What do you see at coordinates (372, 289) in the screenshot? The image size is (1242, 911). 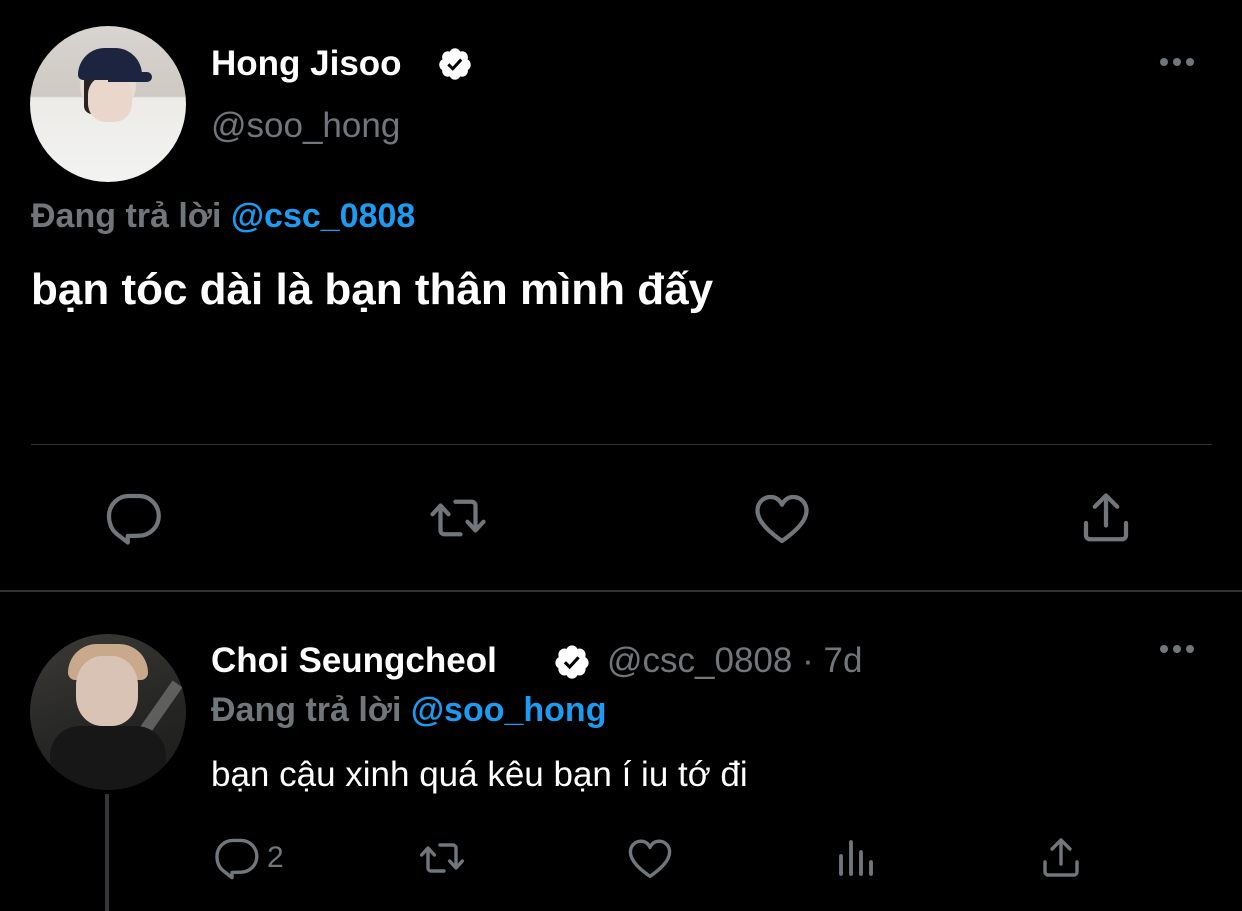 I see `tweet-text: bạn tóc dài là bạn thân mình đấy` at bounding box center [372, 289].